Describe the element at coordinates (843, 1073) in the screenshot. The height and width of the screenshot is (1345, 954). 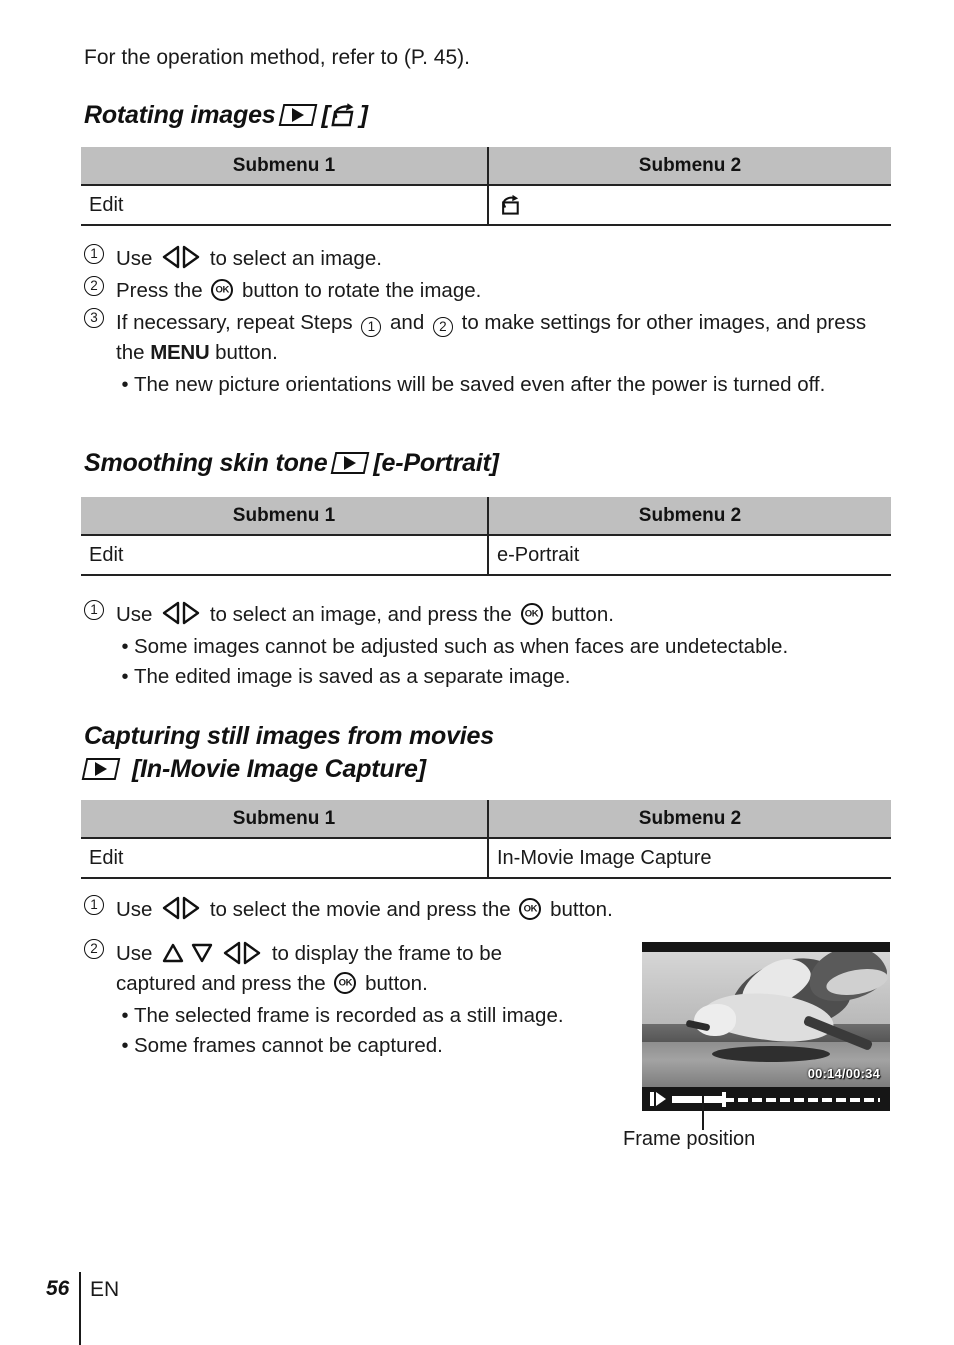
I see `lcd-timecode: 00:14/00:34` at that location.